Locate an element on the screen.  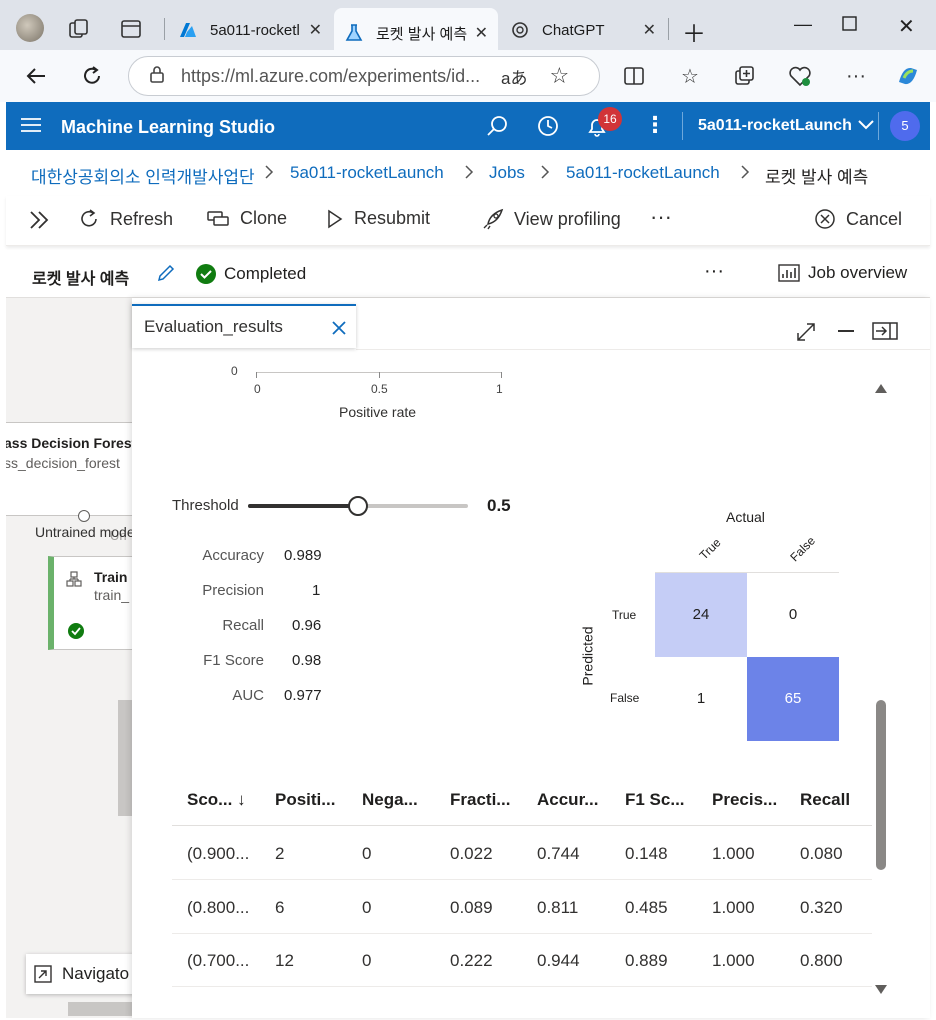
column-header: Recall is located at coordinates (825, 800).